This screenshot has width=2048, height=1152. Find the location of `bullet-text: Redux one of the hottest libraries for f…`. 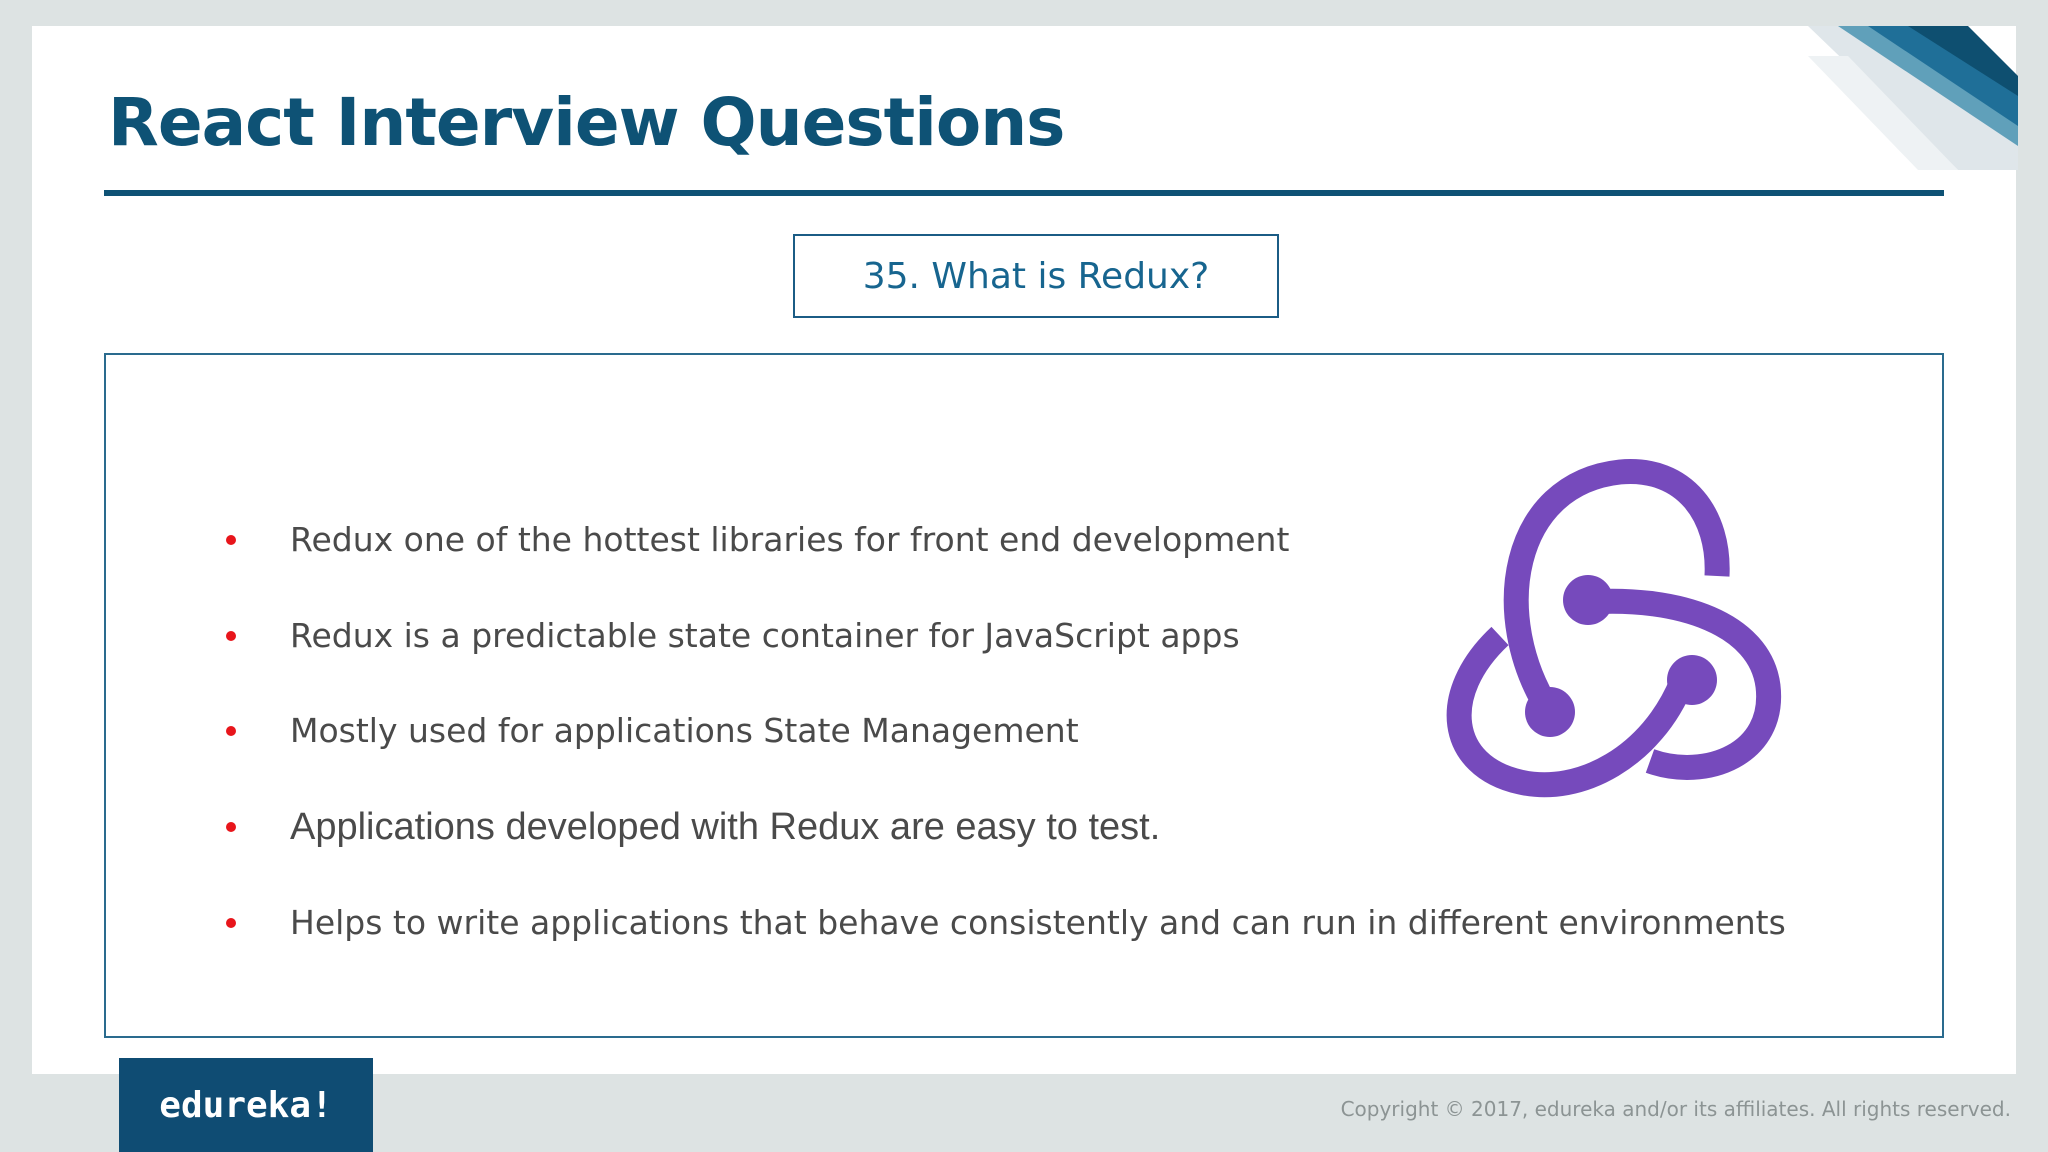

bullet-text: Redux one of the hottest libraries for f… is located at coordinates (790, 539).